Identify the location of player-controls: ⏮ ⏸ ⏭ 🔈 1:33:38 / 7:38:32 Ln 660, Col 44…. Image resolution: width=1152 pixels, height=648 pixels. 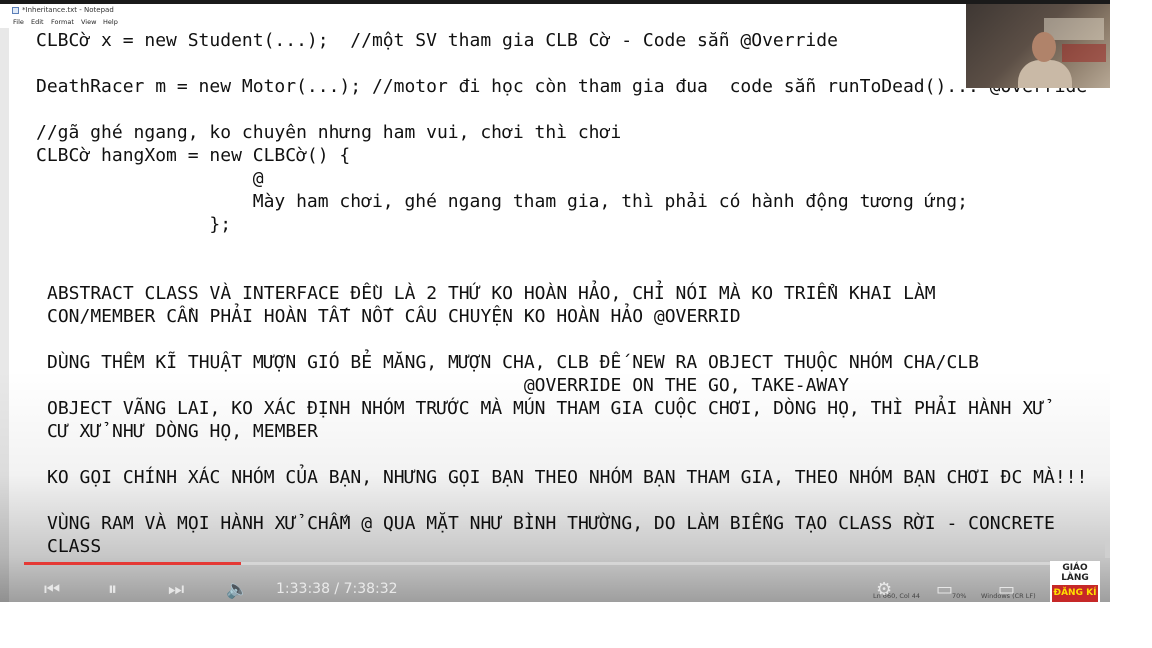
(555, 590).